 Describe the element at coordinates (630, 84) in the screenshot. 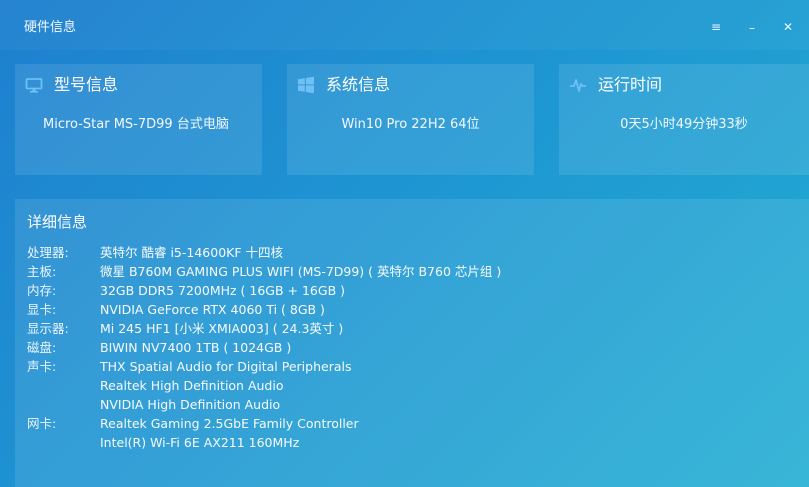

I see `uptime-title: 运行时间` at that location.